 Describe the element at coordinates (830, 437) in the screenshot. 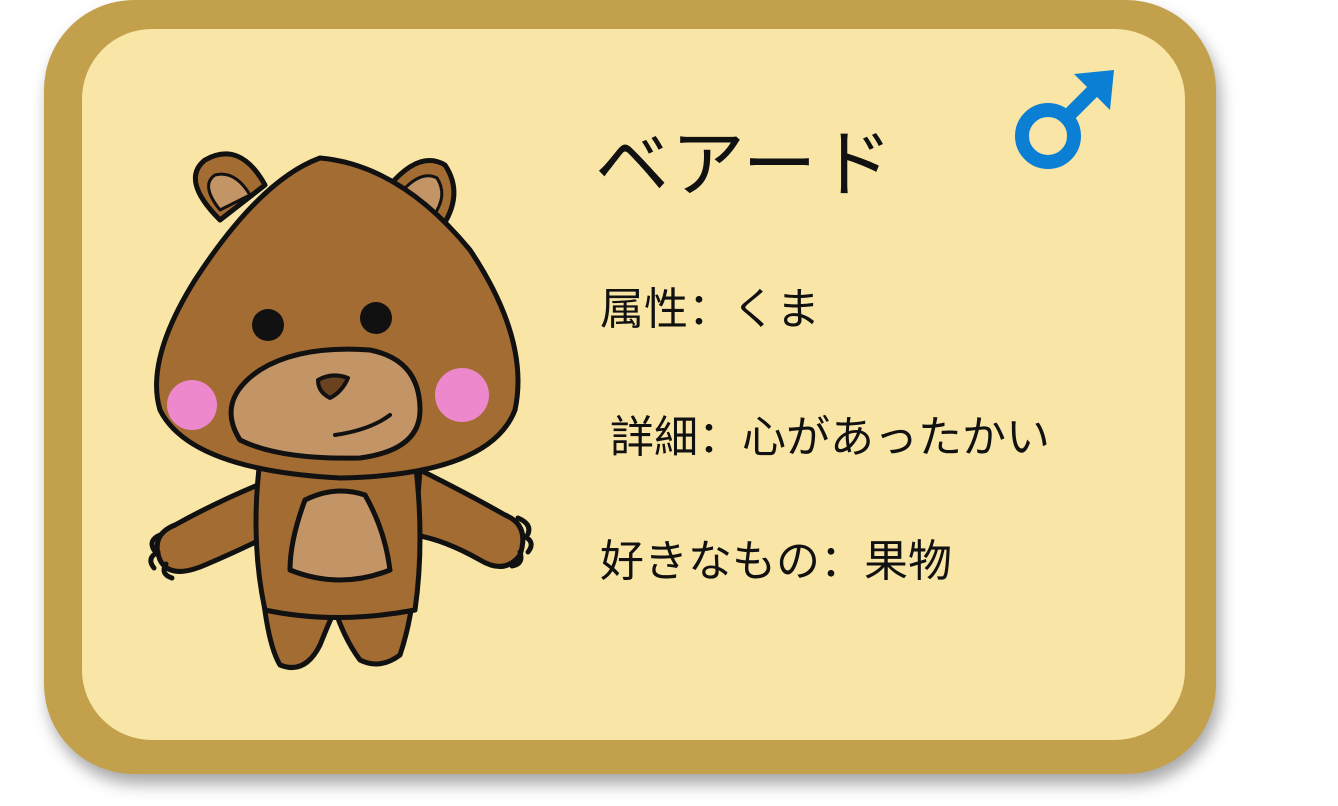

I see `detail-text: 詳細：心があったかい` at that location.